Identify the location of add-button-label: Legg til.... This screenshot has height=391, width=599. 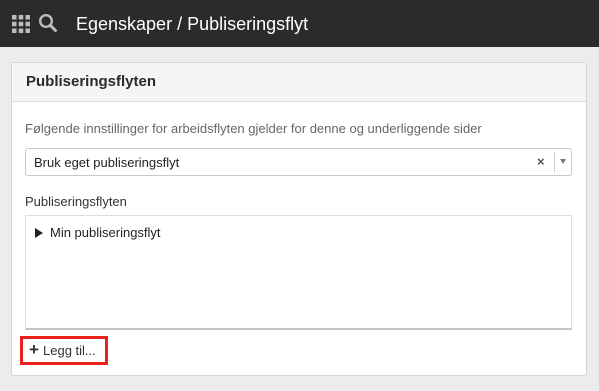
(69, 350).